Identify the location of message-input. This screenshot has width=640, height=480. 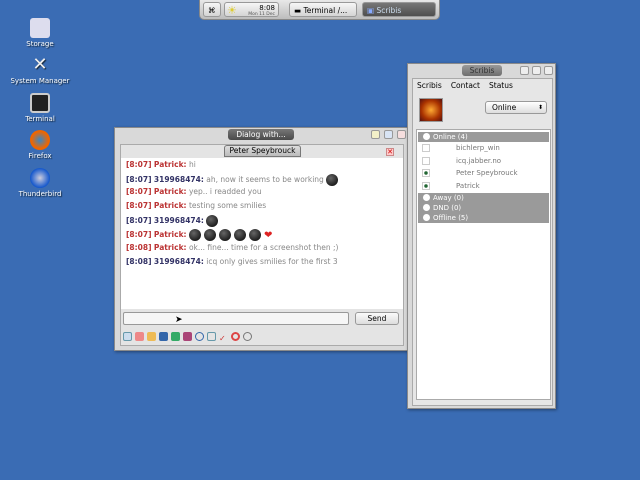
(236, 318).